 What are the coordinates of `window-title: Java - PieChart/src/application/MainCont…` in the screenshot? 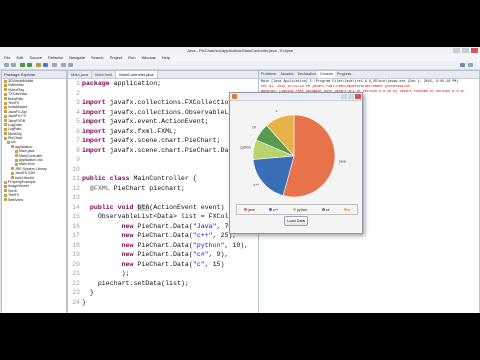 It's located at (240, 50).